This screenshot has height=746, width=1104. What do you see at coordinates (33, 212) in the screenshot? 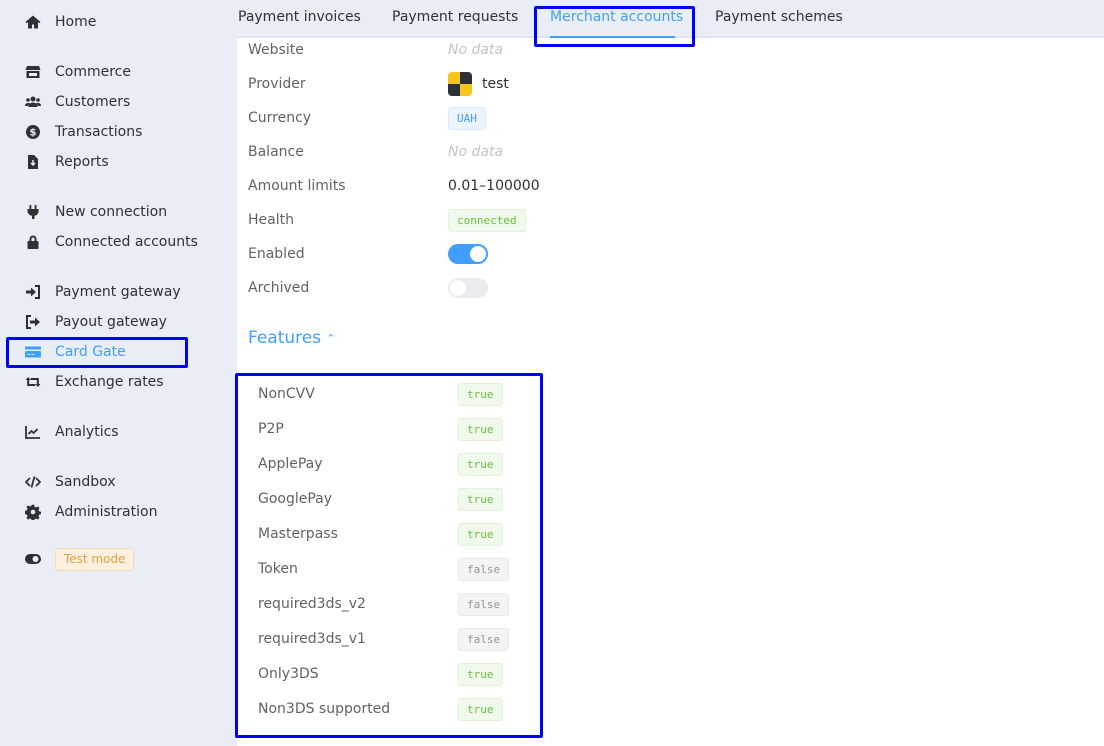
I see `plug-icon` at bounding box center [33, 212].